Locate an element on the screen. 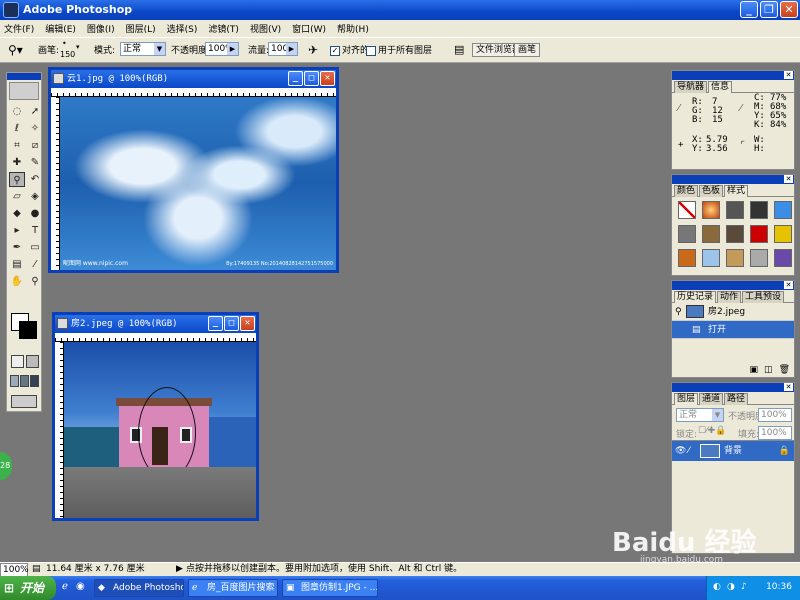 This screenshot has height=600, width=800. jump-to-imageready-icon is located at coordinates (24, 401).